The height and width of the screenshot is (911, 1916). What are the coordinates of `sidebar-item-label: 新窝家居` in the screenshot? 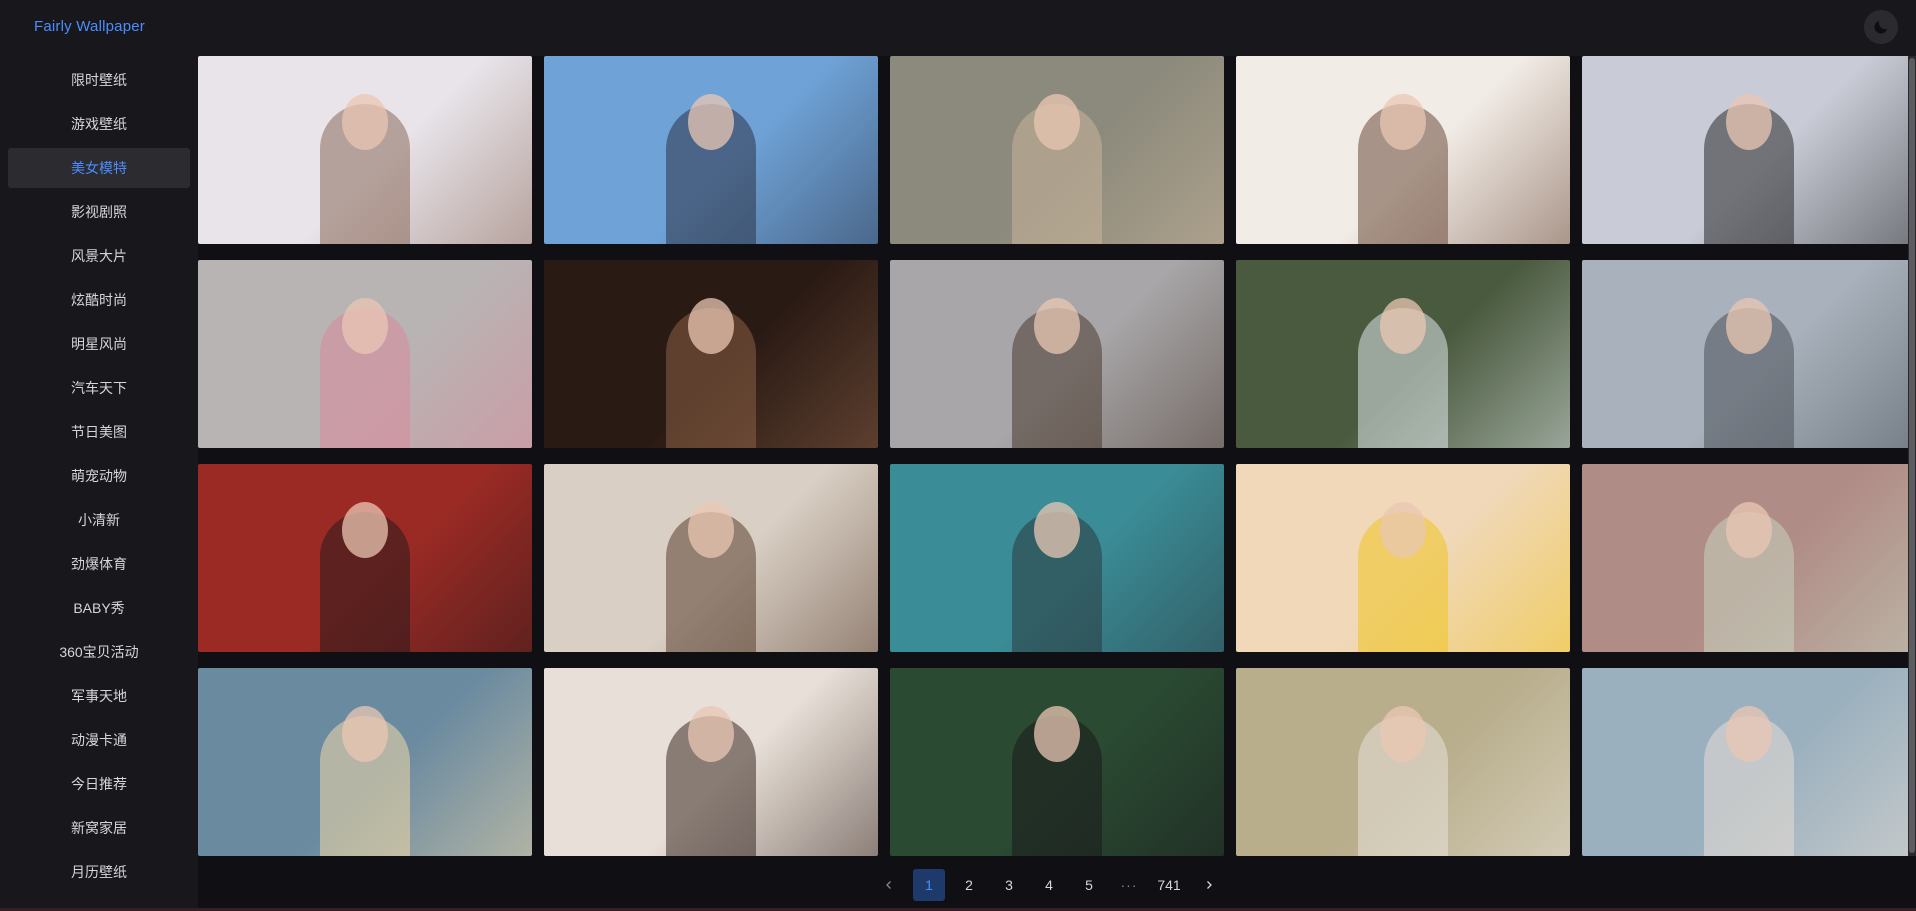 It's located at (99, 828).